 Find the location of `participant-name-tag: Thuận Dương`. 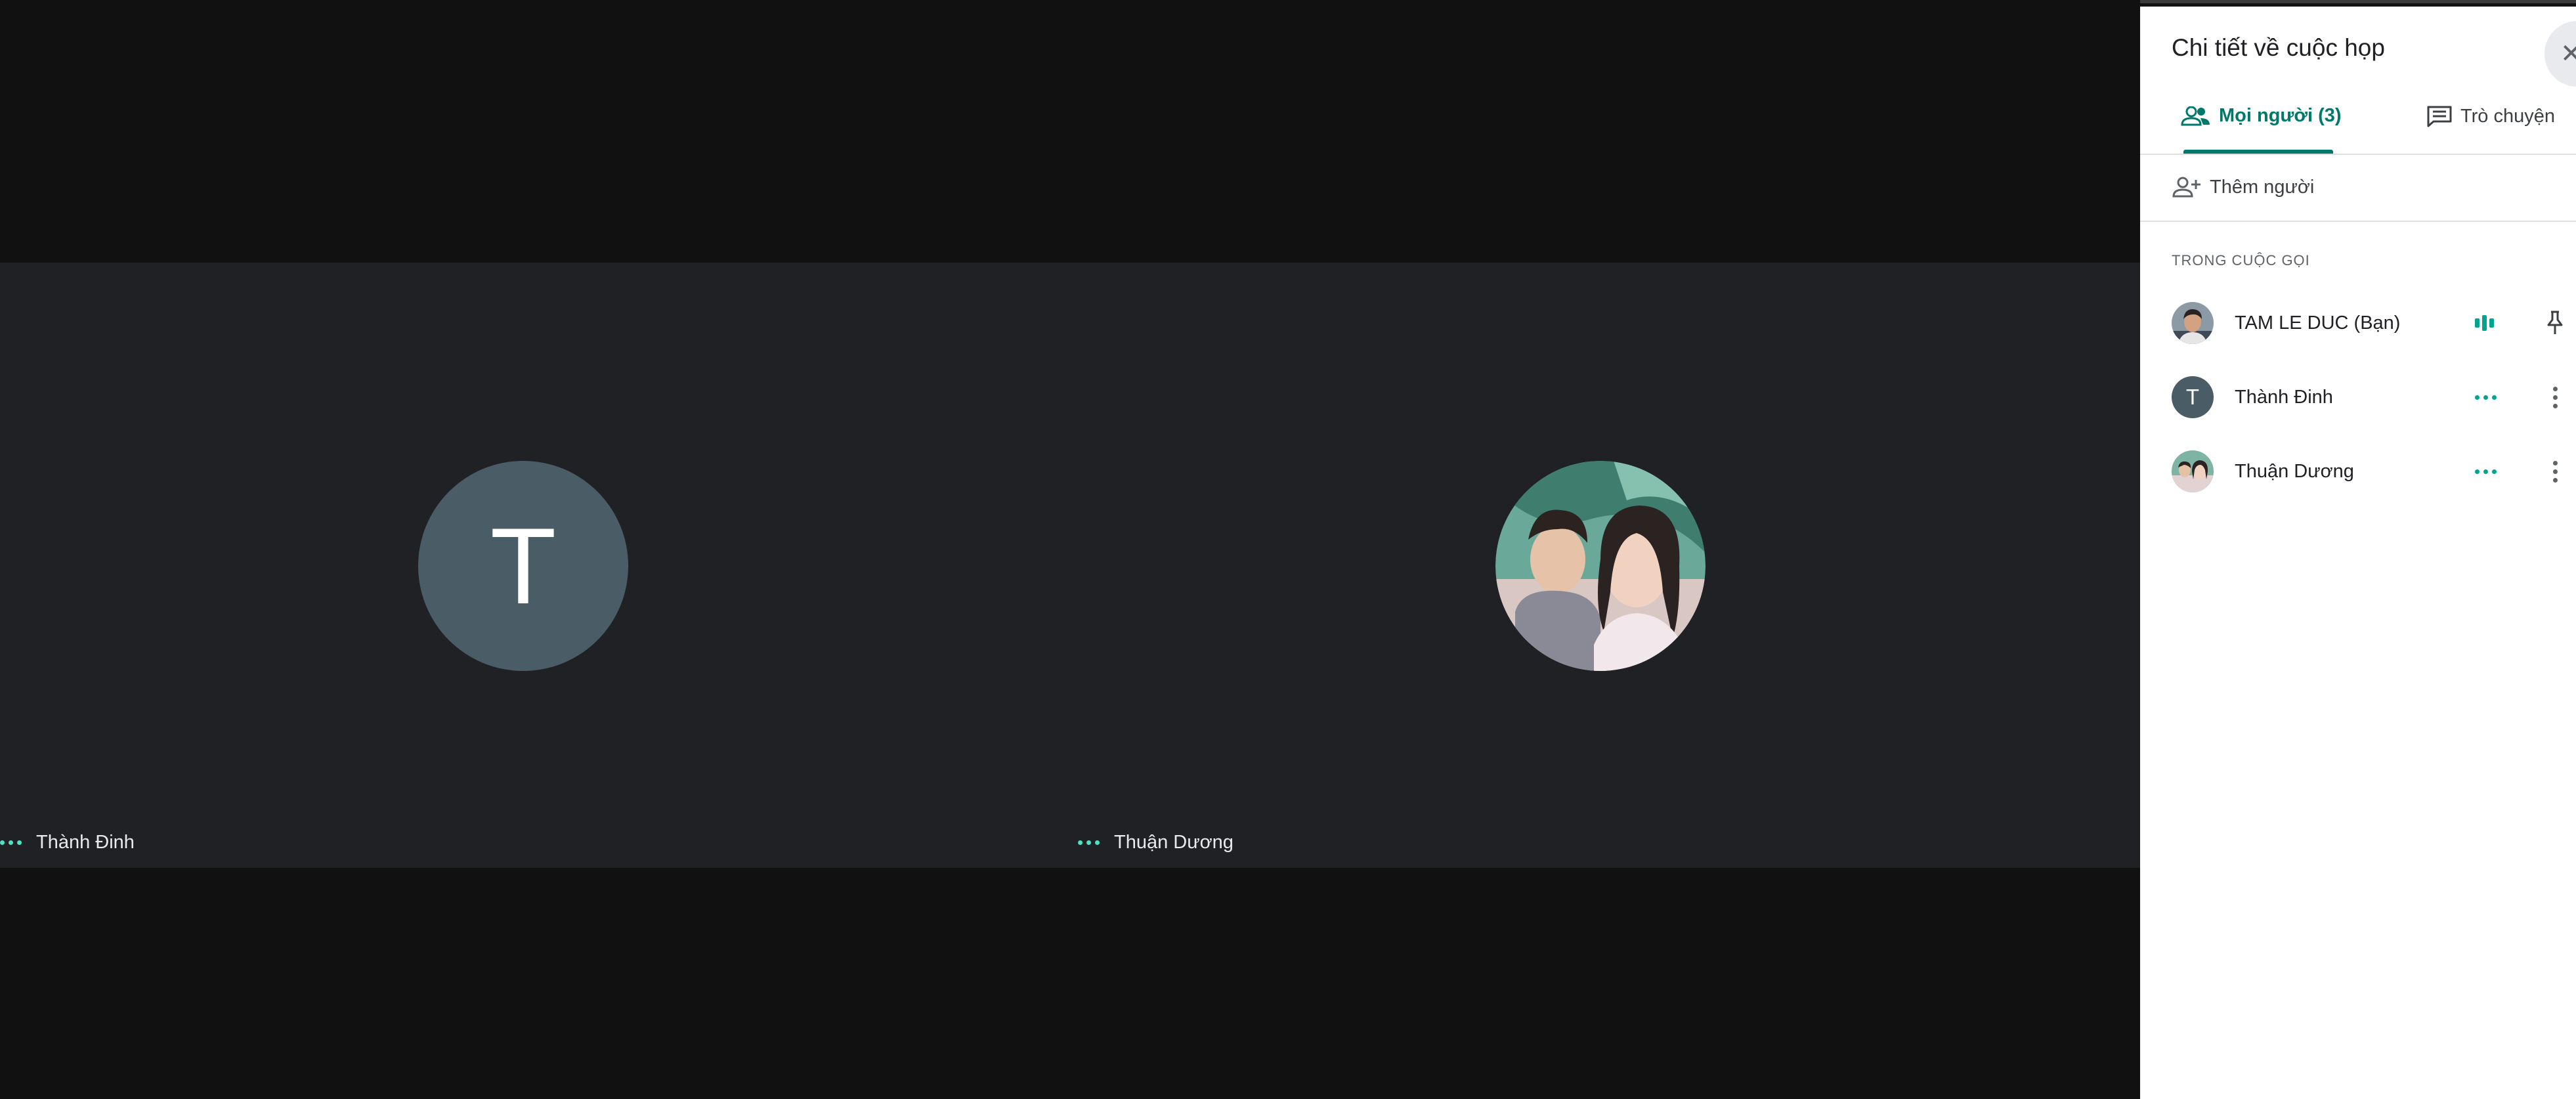

participant-name-tag: Thuận Dương is located at coordinates (1156, 842).